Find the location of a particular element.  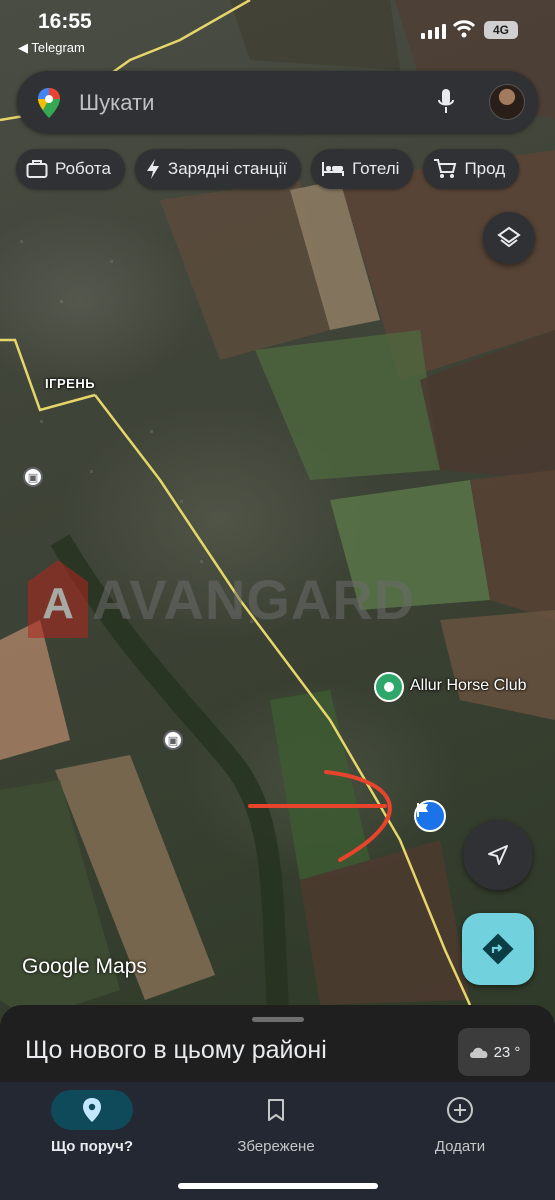

tab-nearby: Що поруч? is located at coordinates (92, 1122).